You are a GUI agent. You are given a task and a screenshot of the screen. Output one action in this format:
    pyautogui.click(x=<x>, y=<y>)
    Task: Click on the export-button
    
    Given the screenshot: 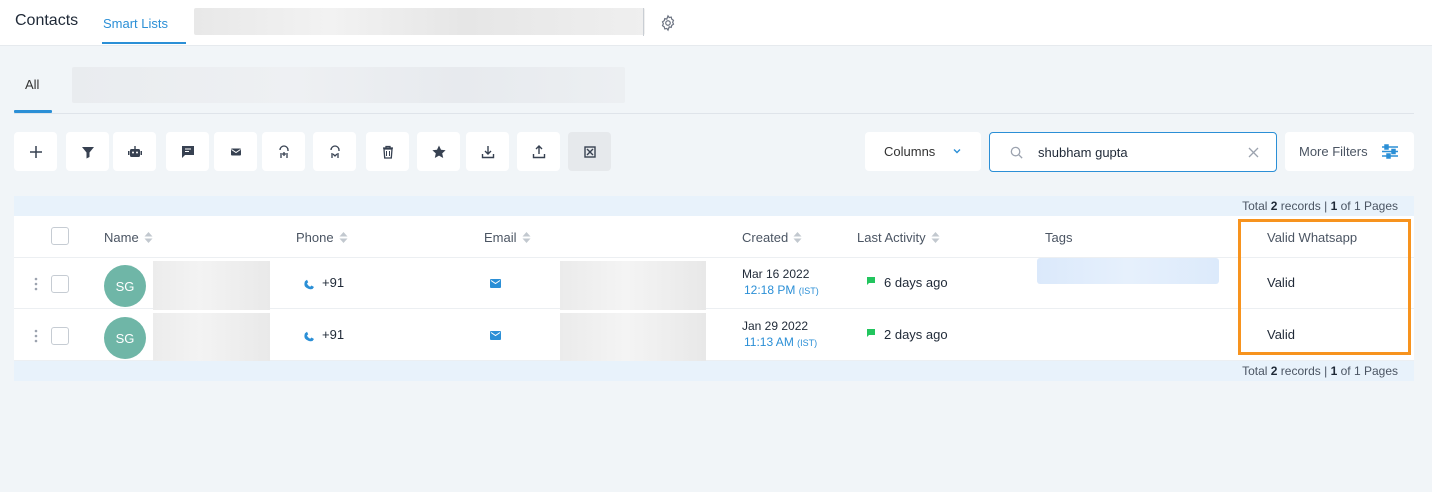 What is the action you would take?
    pyautogui.click(x=538, y=151)
    